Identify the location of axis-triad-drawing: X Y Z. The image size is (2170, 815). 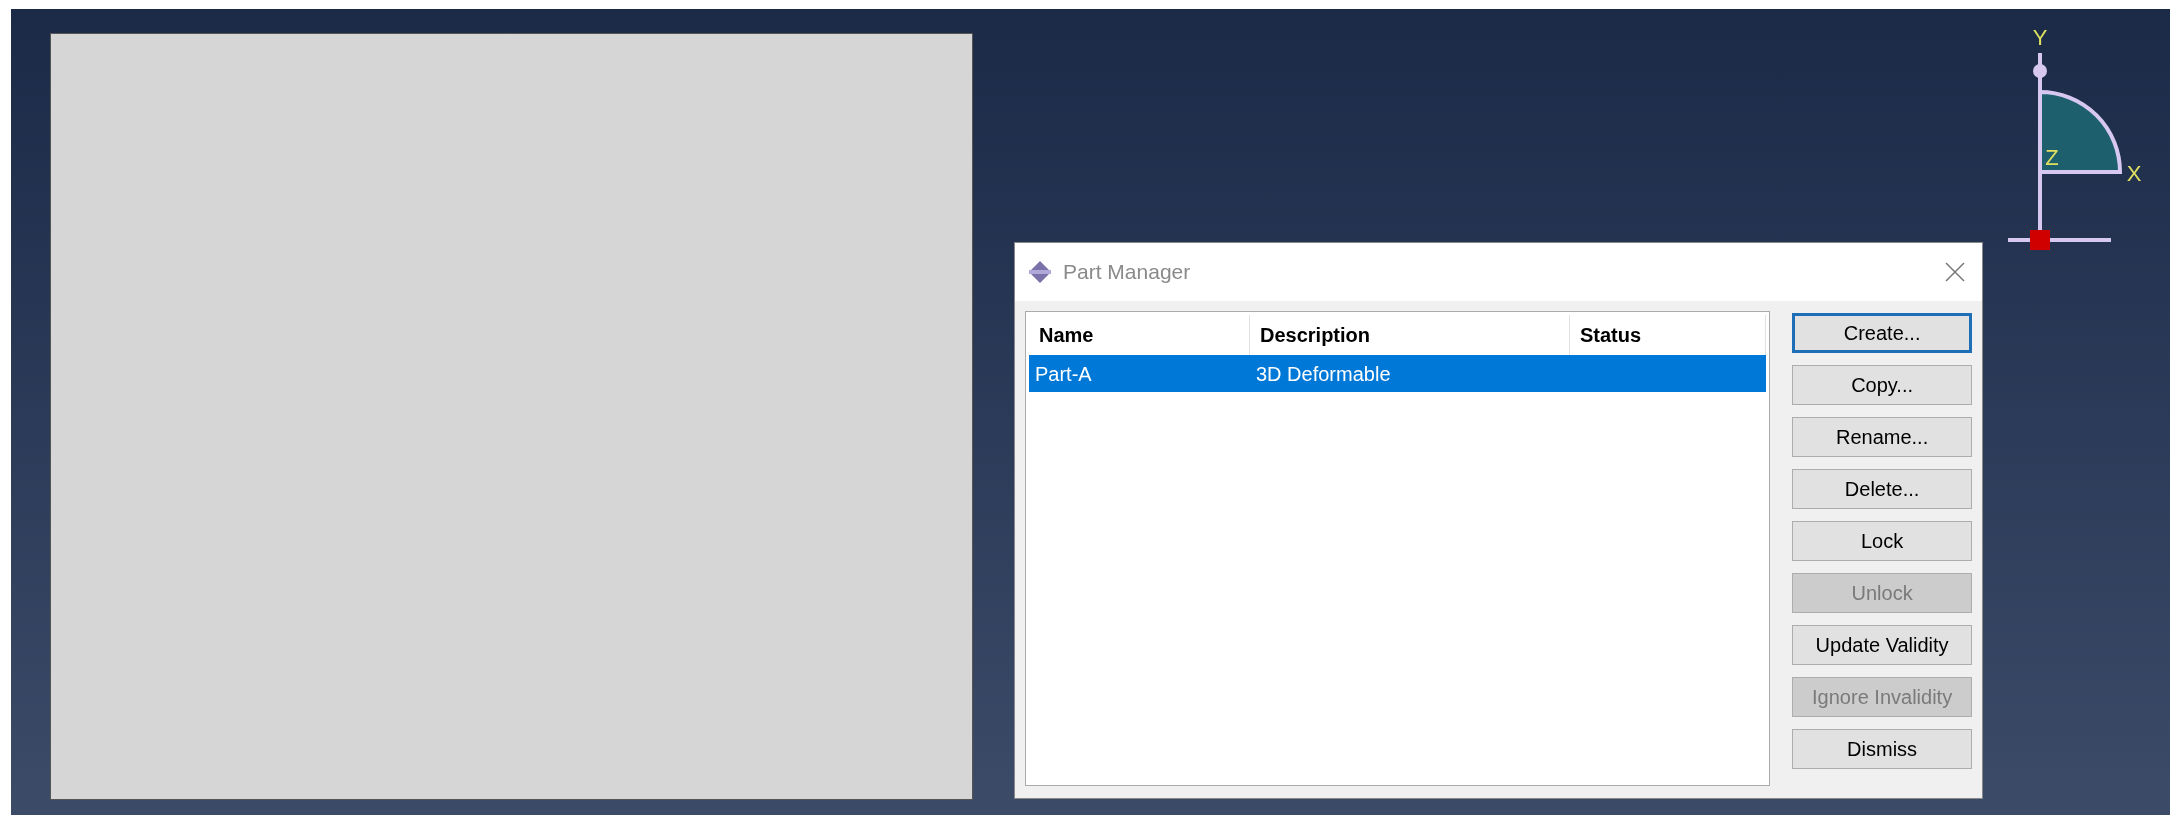
(2071, 132).